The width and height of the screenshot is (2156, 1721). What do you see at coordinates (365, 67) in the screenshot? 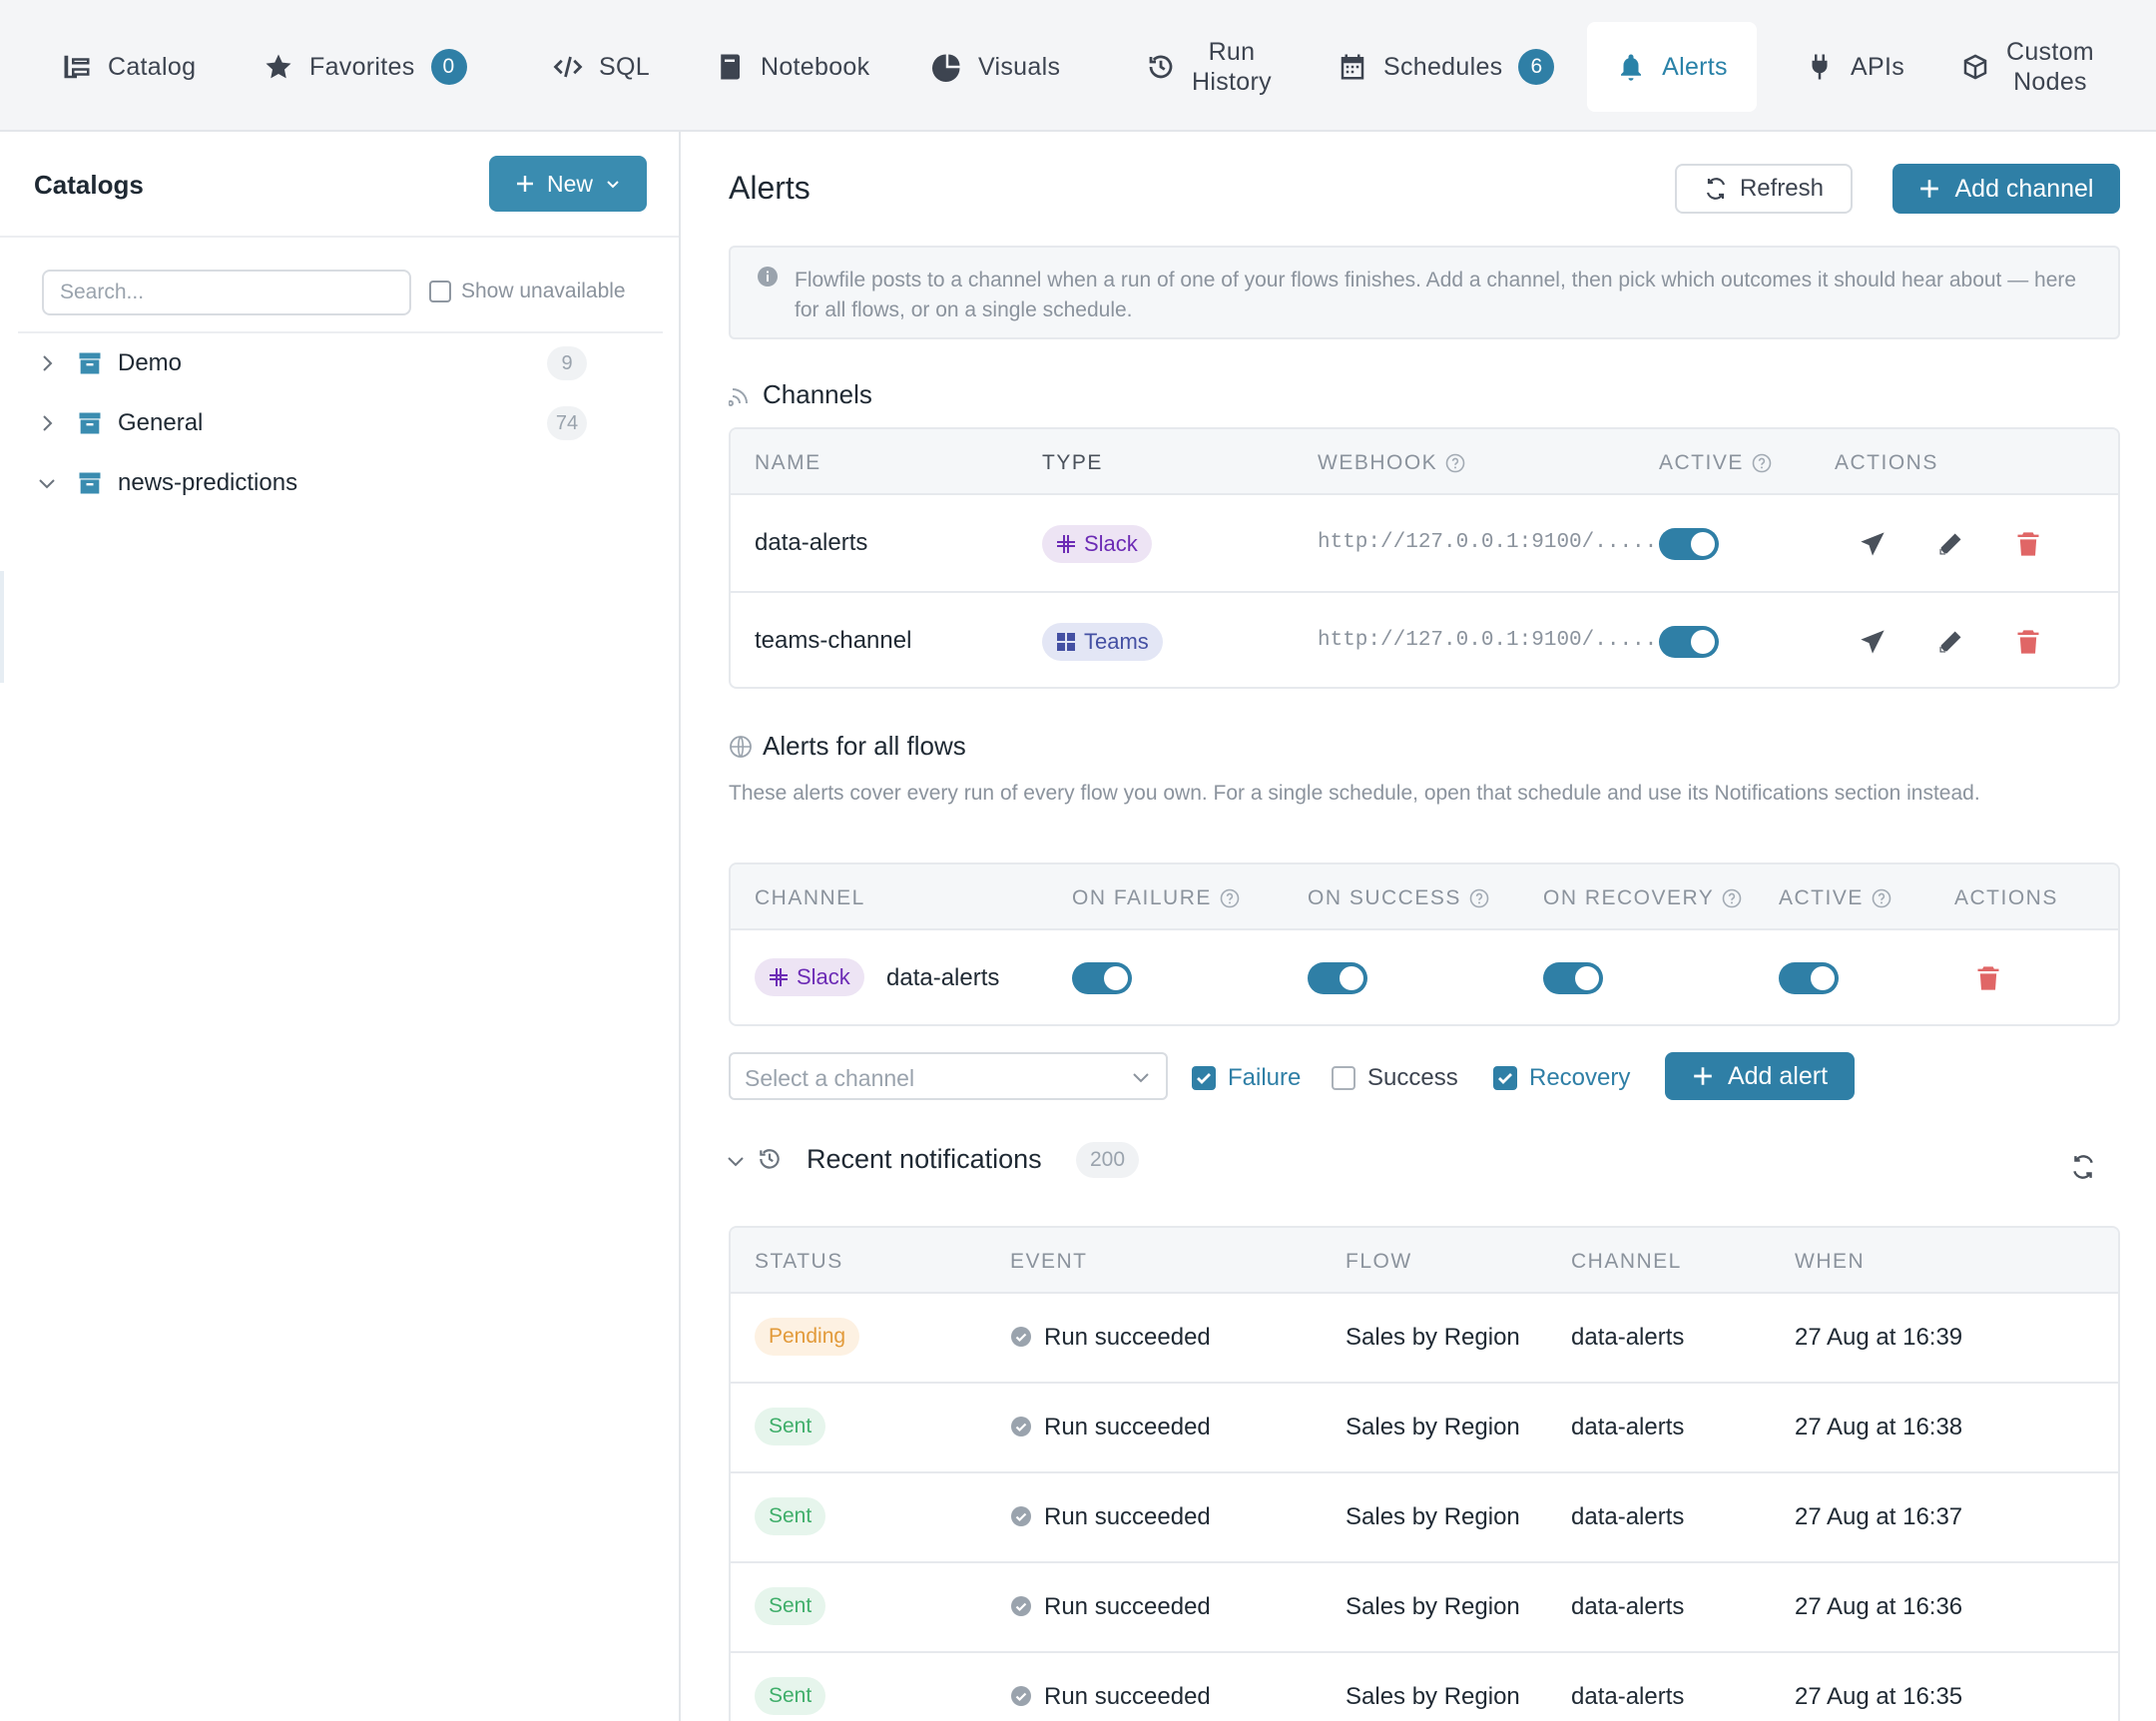
I see `nav-favorites: Favorites 0` at bounding box center [365, 67].